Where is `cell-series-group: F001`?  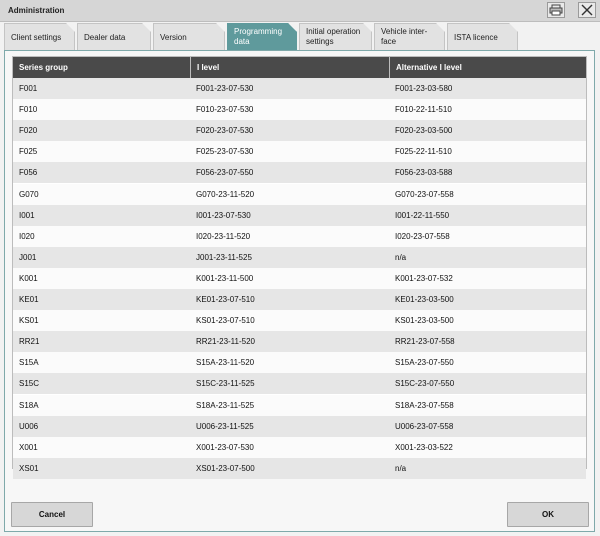
cell-series-group: F001 is located at coordinates (28, 88).